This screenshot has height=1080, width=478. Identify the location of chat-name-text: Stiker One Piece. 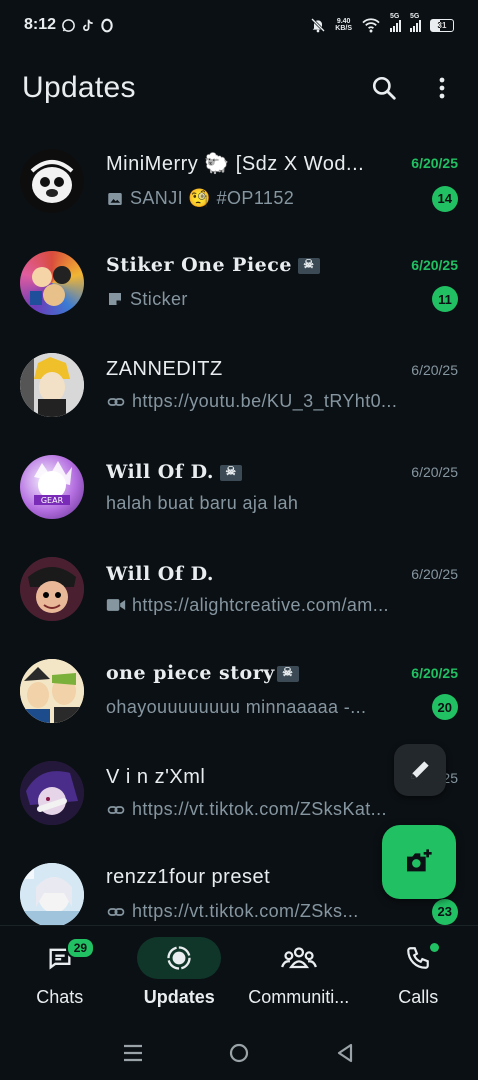
(199, 265).